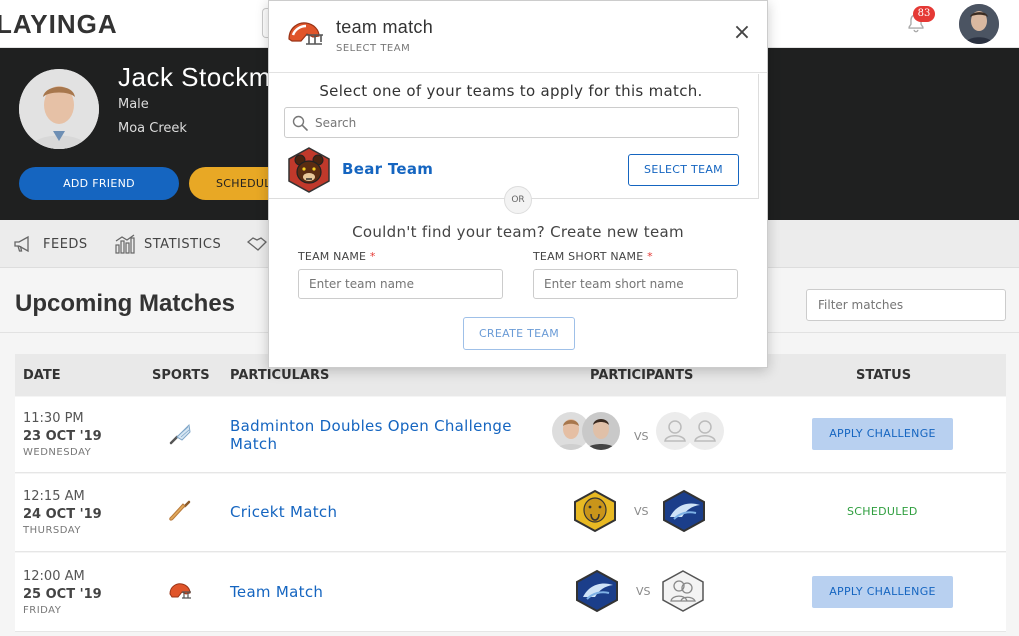  I want to click on user-avatar, so click(979, 24).